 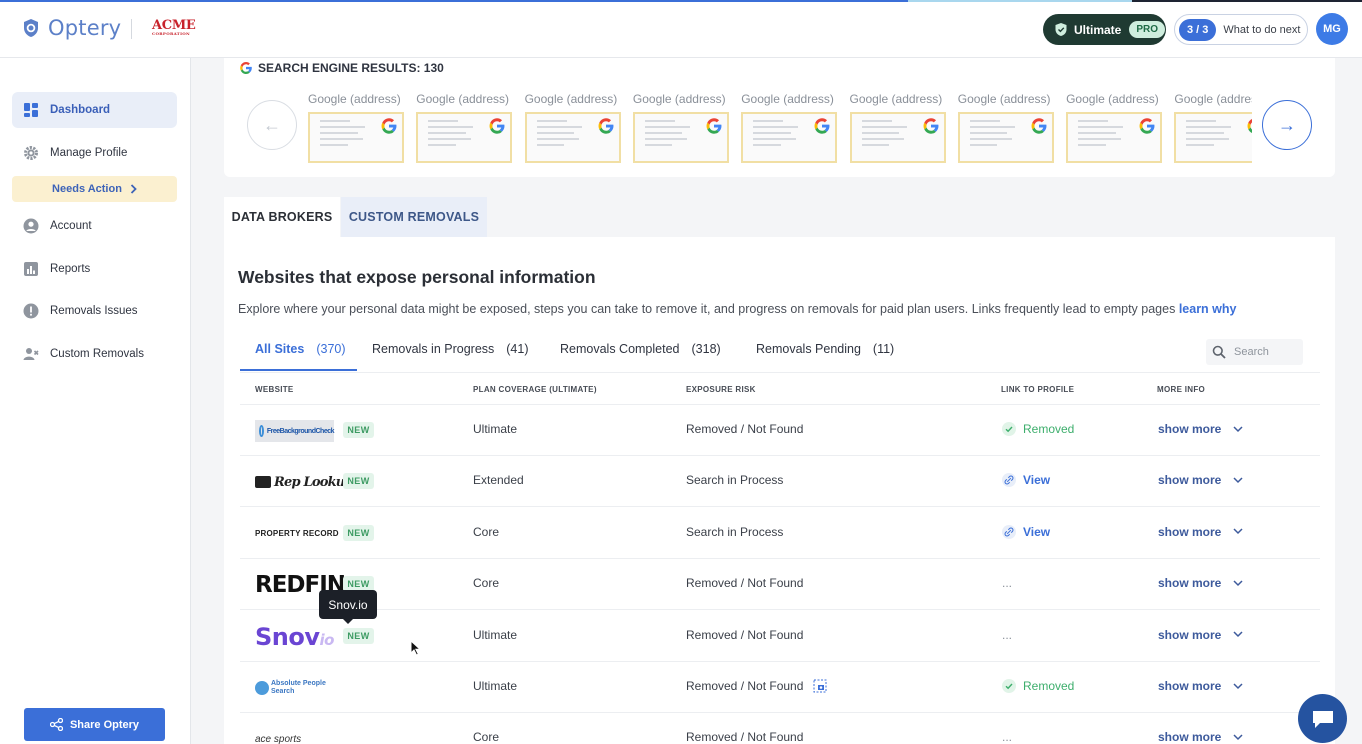 I want to click on sidebar-item-account: Account, so click(x=94, y=226).